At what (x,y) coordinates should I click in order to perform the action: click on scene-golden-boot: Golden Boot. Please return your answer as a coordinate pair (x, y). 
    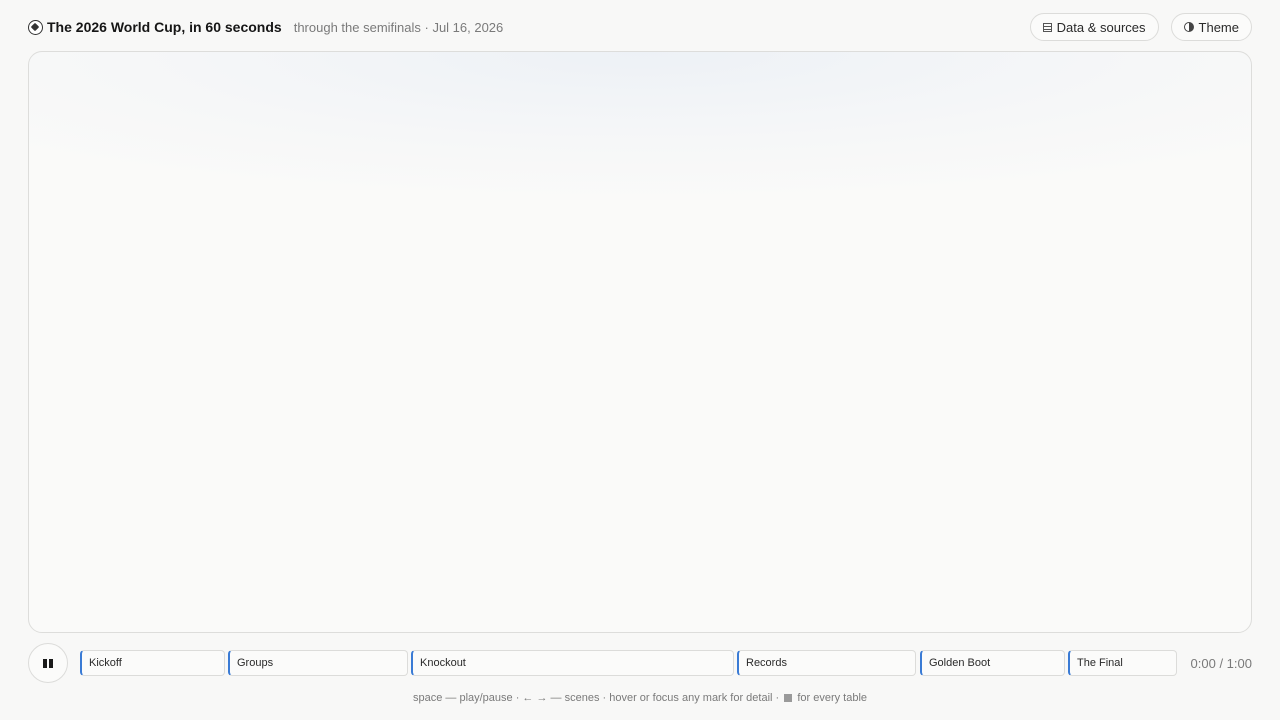
    Looking at the image, I should click on (992, 663).